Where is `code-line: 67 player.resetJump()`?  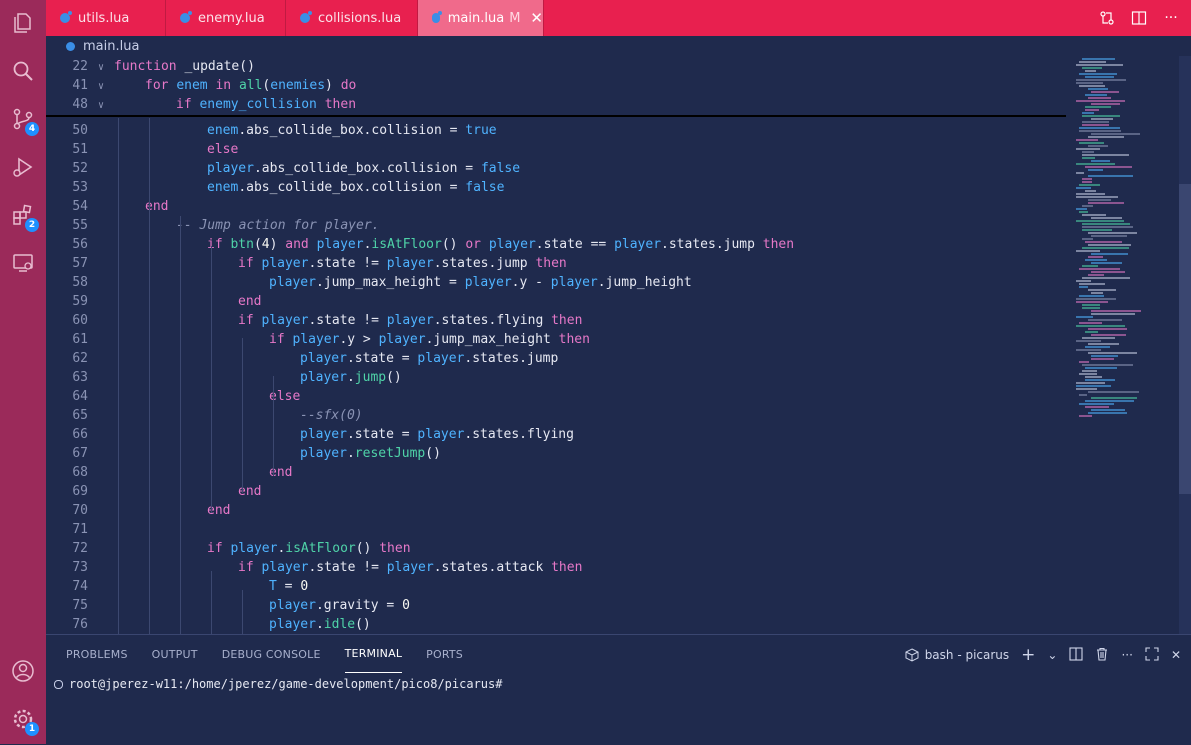 code-line: 67 player.resetJump() is located at coordinates (556, 453).